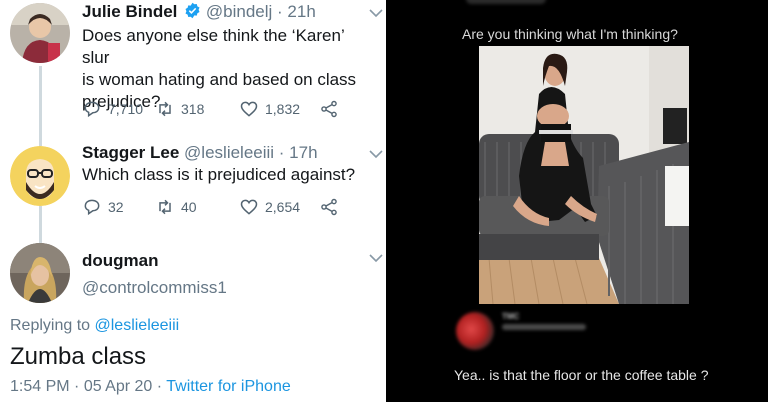 The image size is (768, 402). I want to click on tweet3-time: 1:54 PM, so click(40, 386).